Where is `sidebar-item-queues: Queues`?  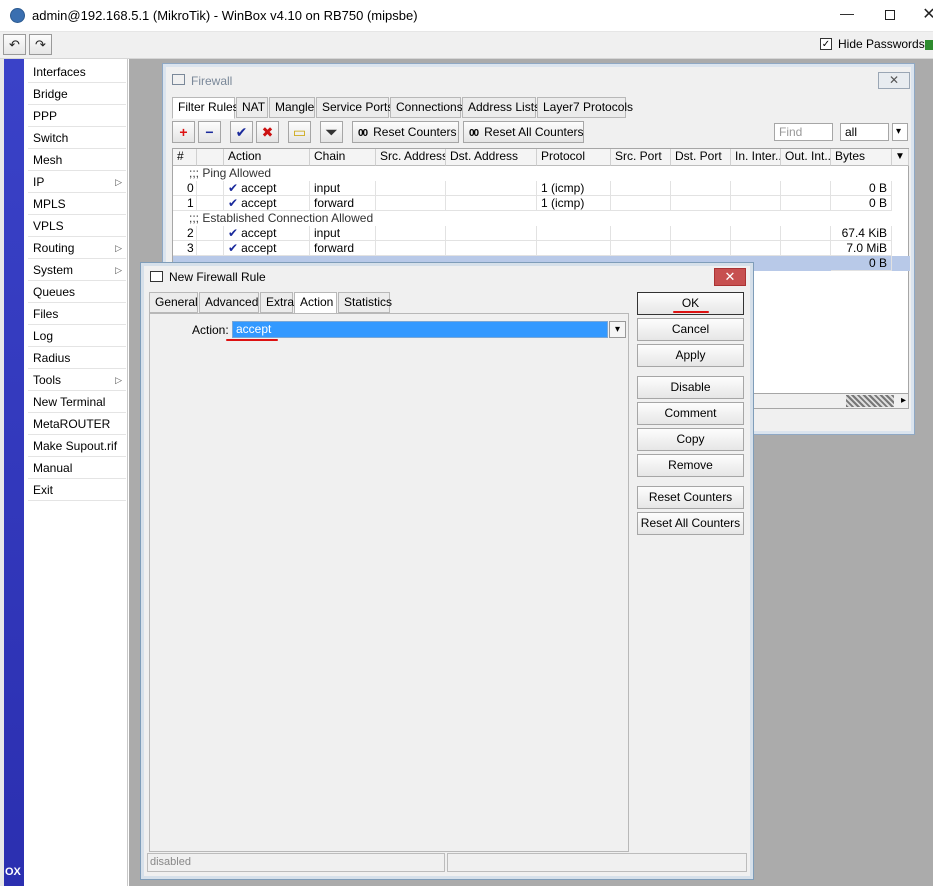 sidebar-item-queues: Queues is located at coordinates (77, 292).